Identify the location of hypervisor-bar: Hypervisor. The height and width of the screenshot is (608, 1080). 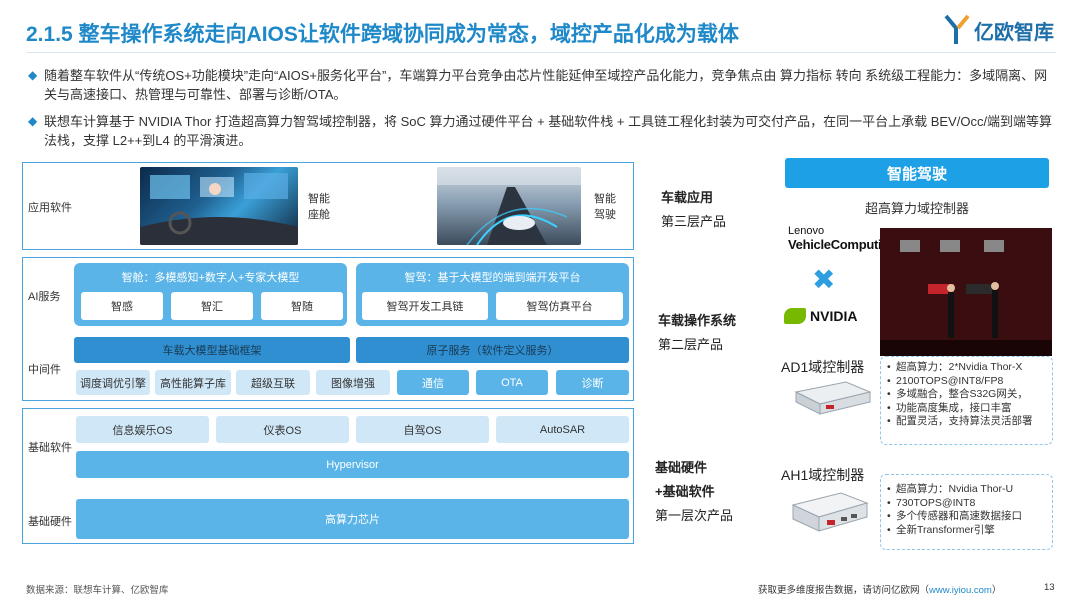
(352, 464).